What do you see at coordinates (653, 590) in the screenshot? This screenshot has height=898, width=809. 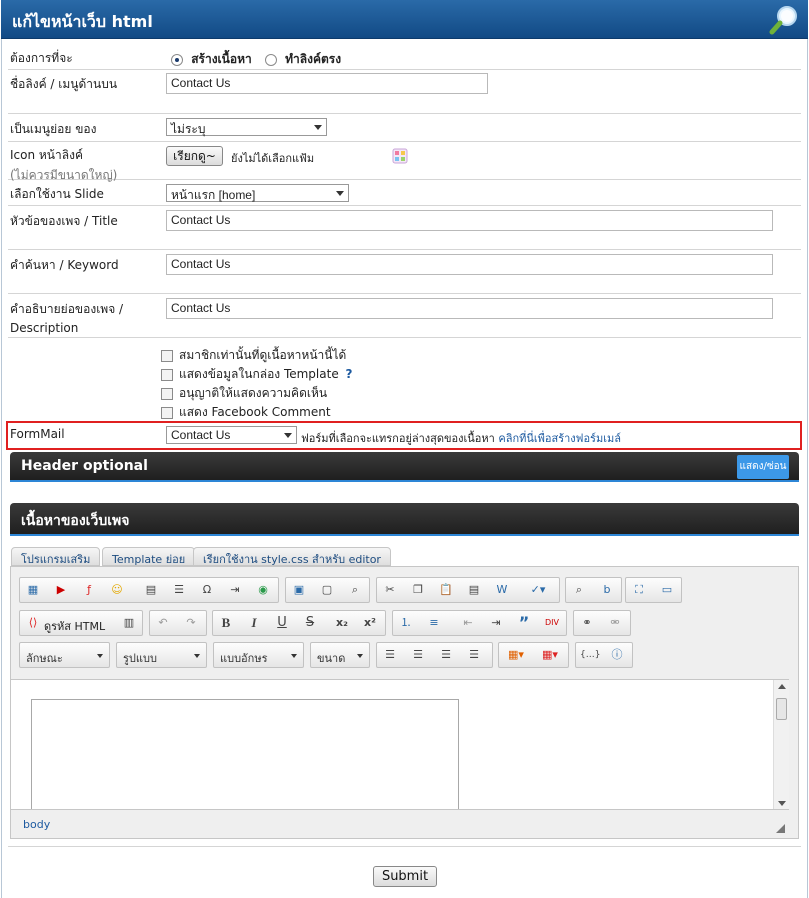 I see `toolbar-group-view: ⛶ ▭` at bounding box center [653, 590].